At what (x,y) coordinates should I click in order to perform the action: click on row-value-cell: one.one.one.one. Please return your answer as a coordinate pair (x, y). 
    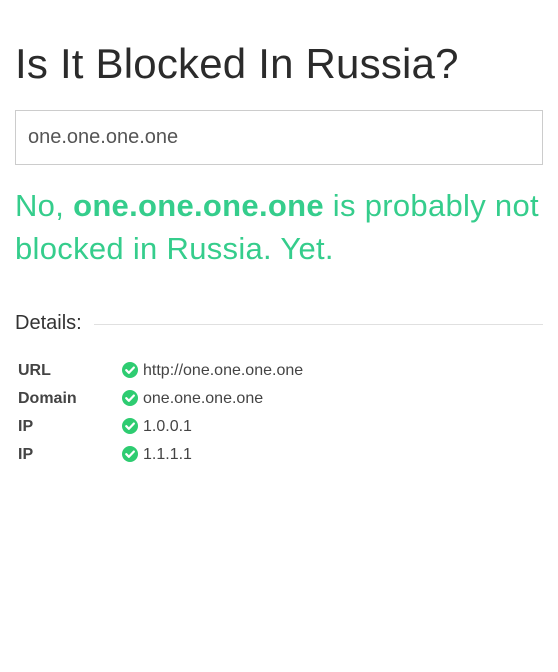
    Looking at the image, I should click on (212, 399).